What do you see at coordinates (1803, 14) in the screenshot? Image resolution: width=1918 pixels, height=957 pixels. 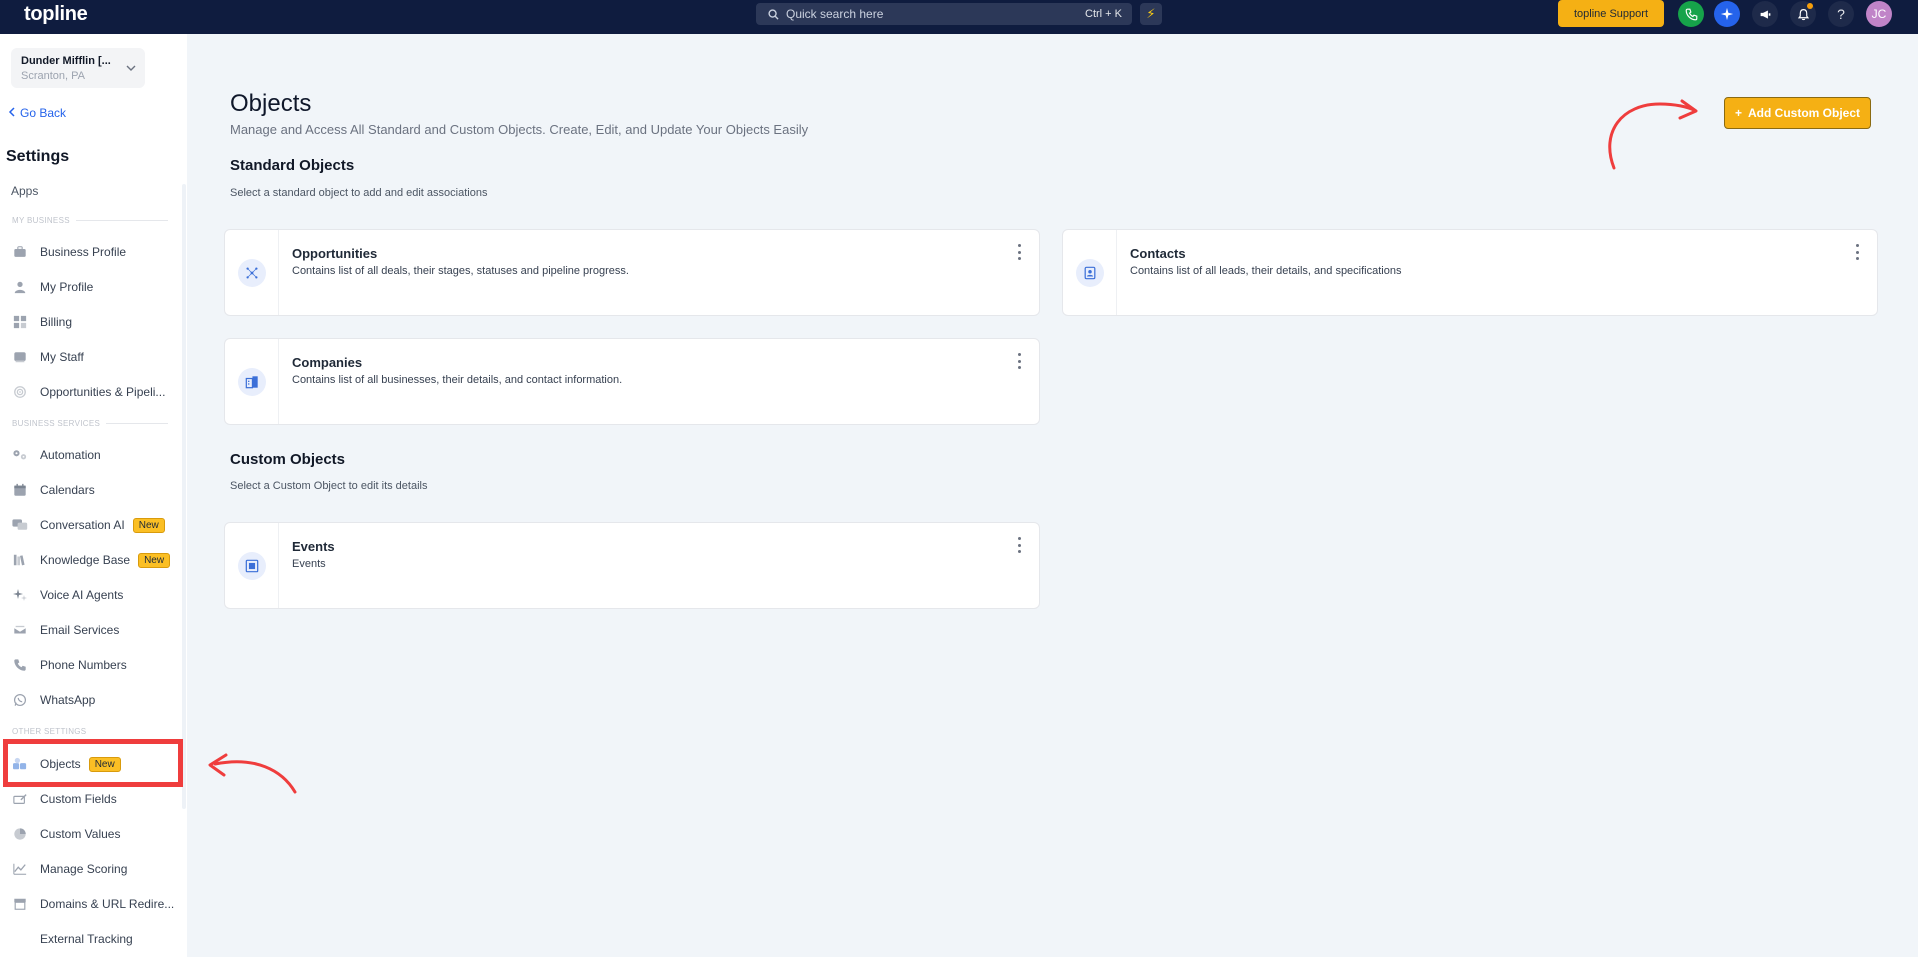 I see `bell-icon` at bounding box center [1803, 14].